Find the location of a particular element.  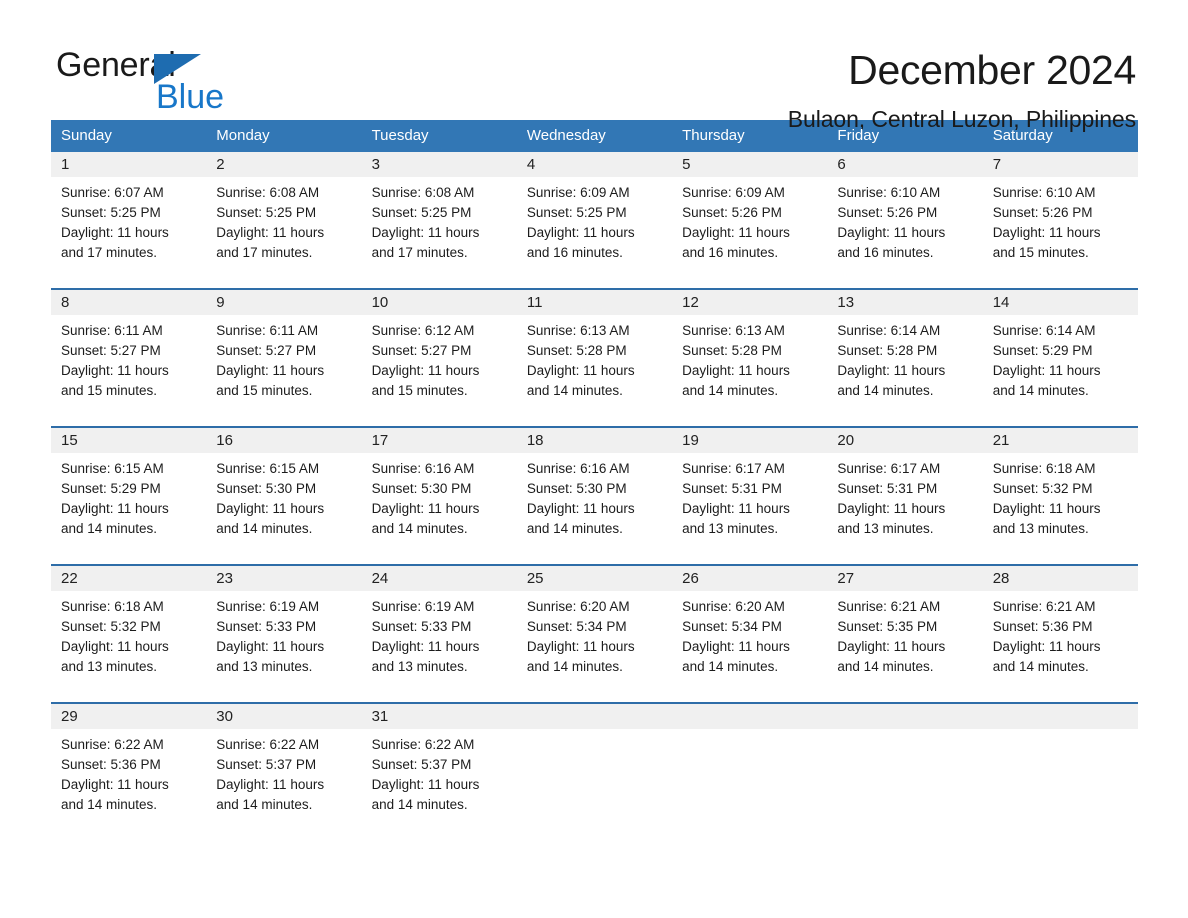

day-number: 9 is located at coordinates (284, 302).